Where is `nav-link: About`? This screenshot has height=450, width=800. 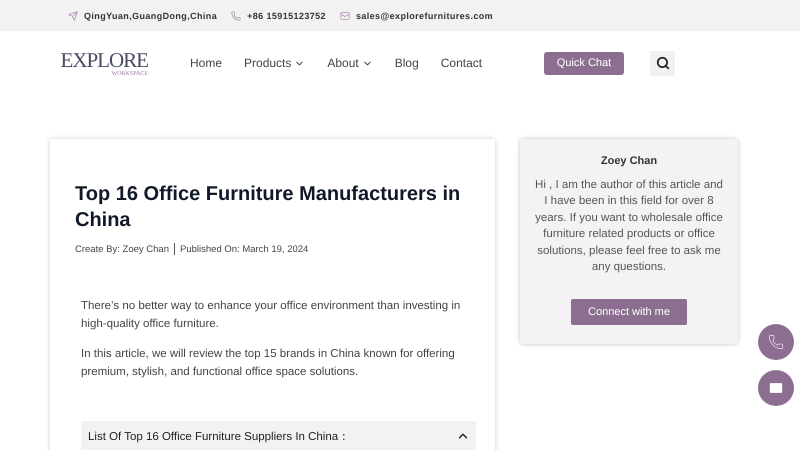 nav-link: About is located at coordinates (350, 63).